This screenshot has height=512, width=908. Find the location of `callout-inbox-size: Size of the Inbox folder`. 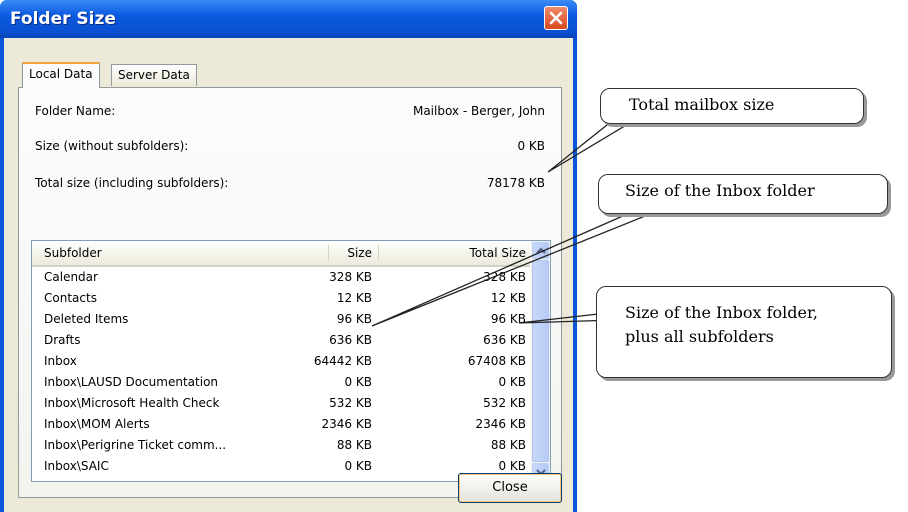

callout-inbox-size: Size of the Inbox folder is located at coordinates (743, 194).